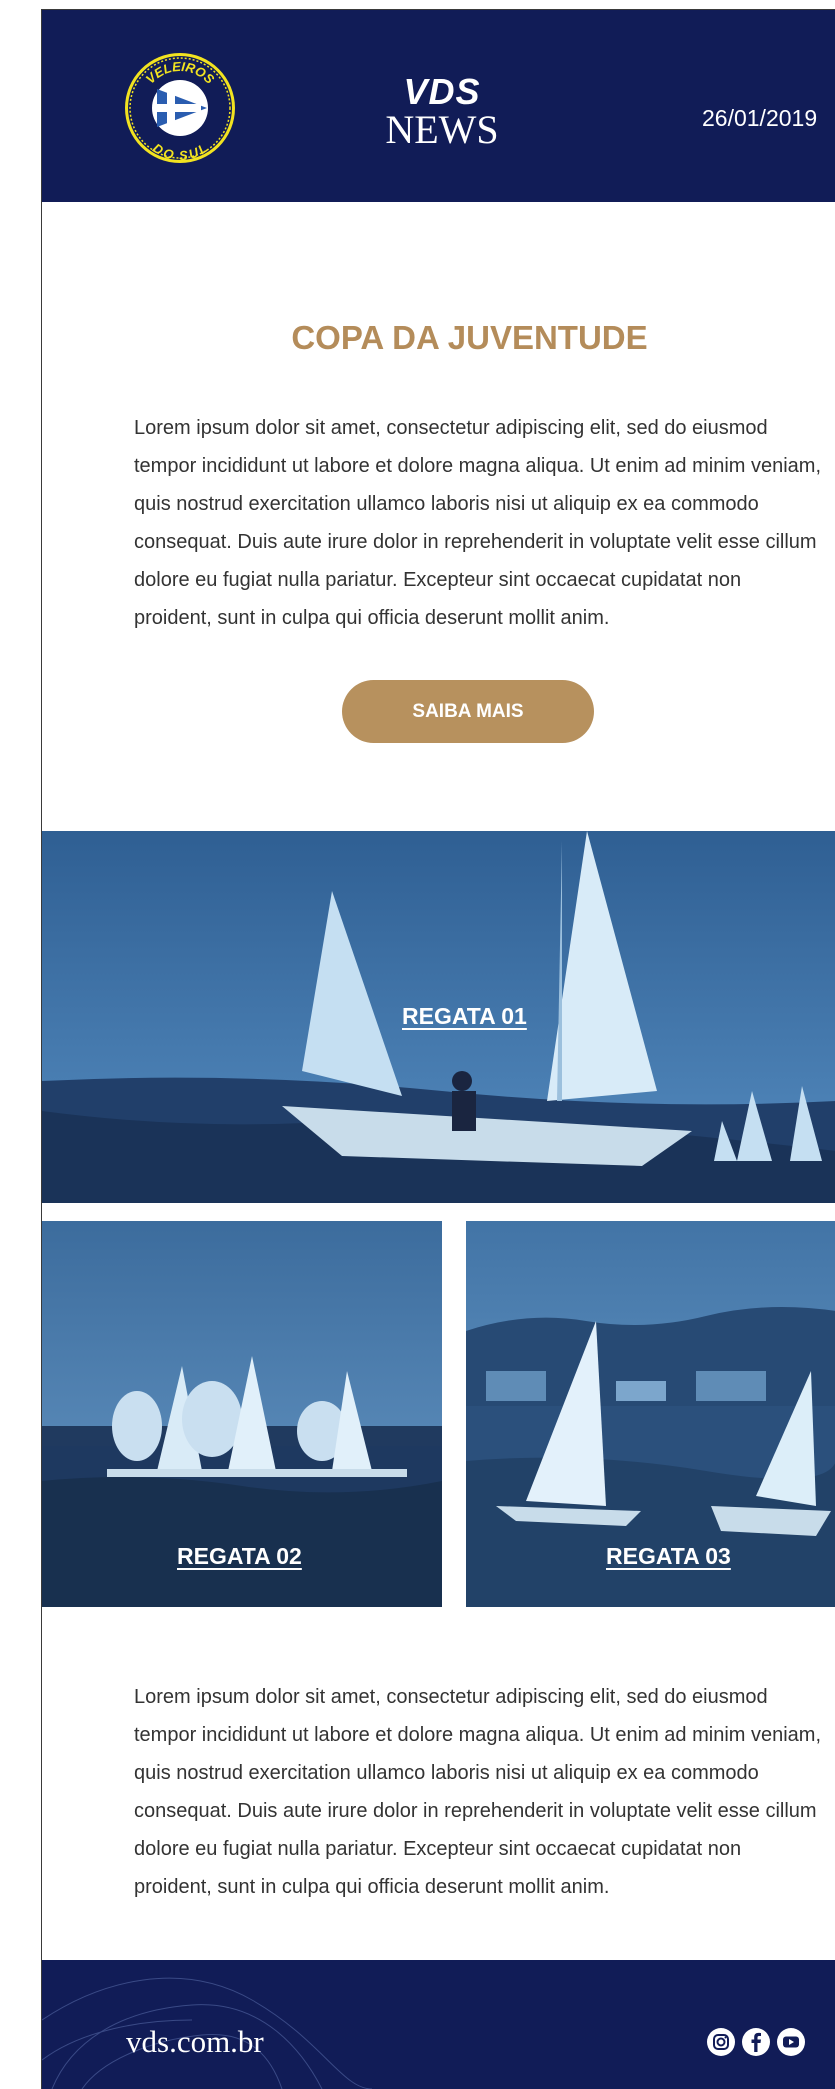 The image size is (835, 2089). I want to click on brand-news: NEWS, so click(442, 129).